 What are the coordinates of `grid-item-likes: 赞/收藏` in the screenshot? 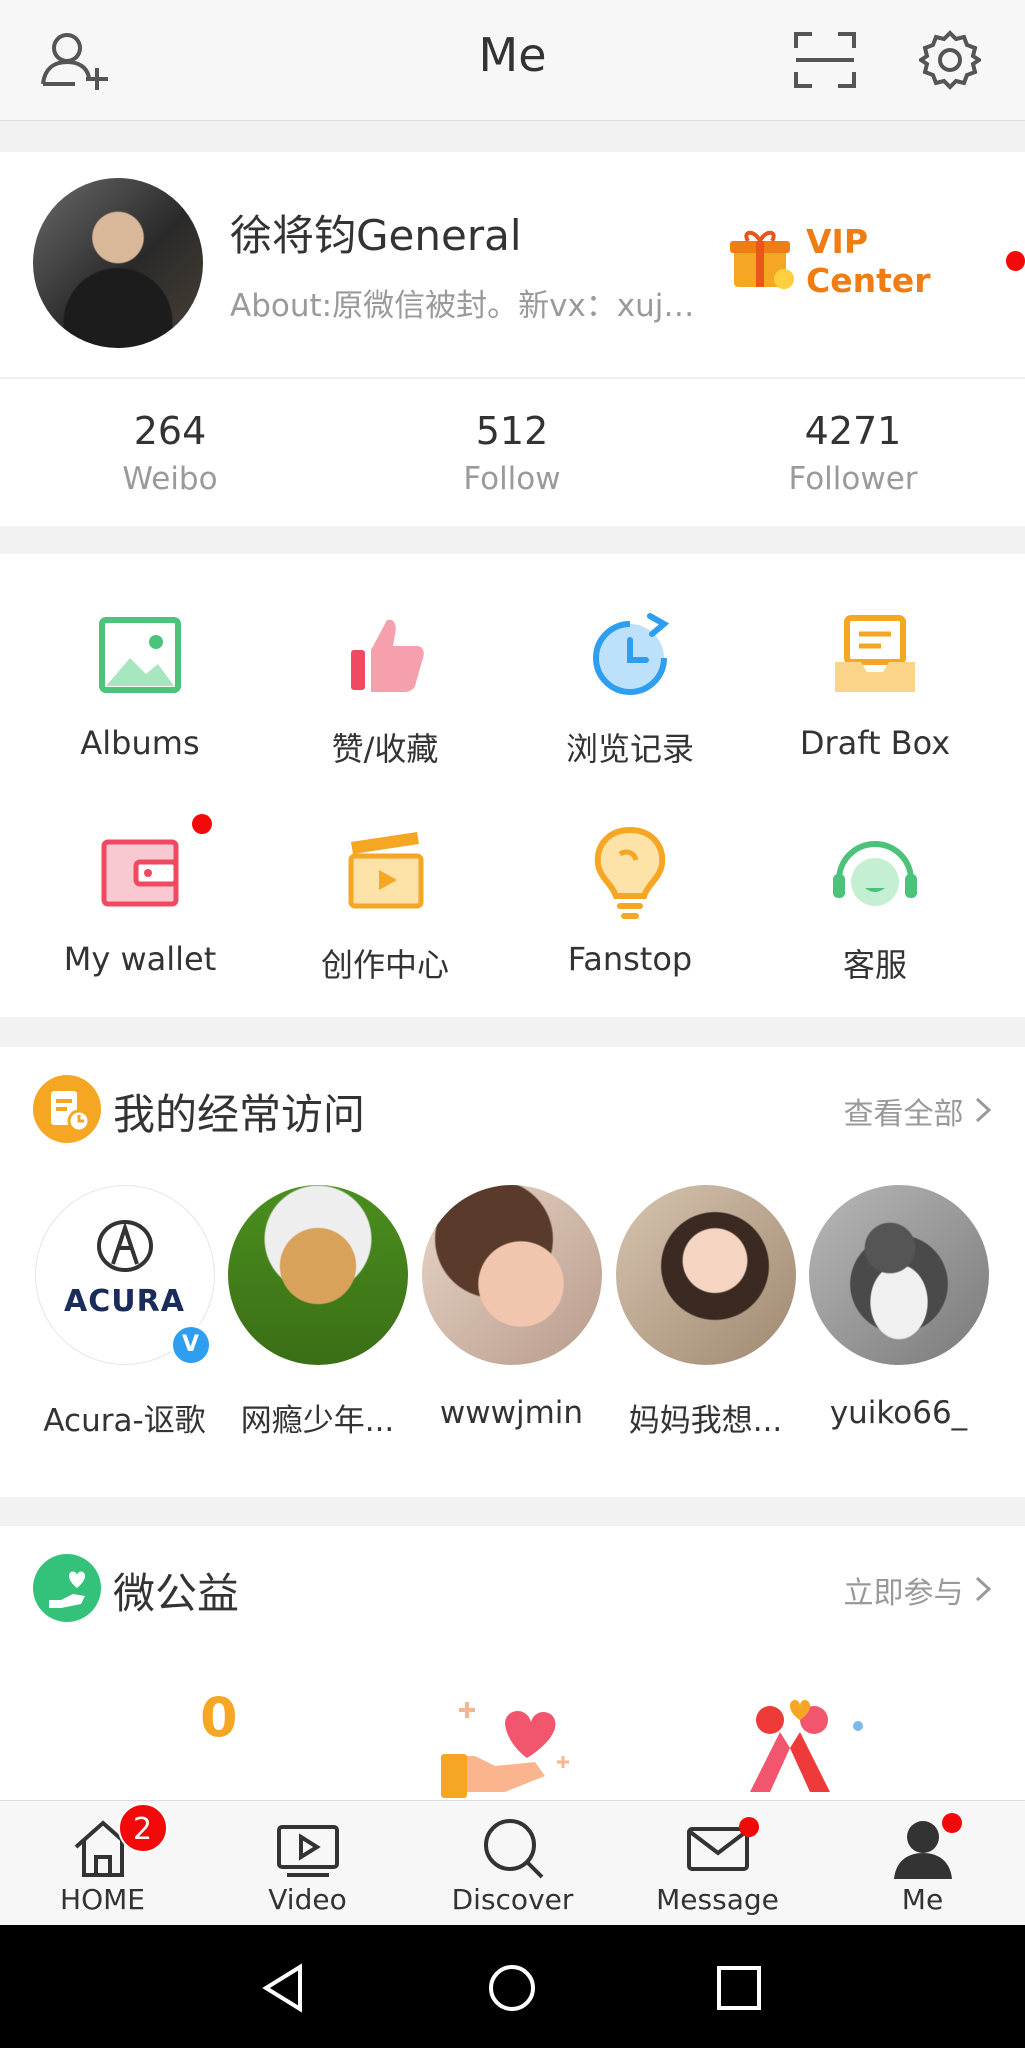 It's located at (385, 688).